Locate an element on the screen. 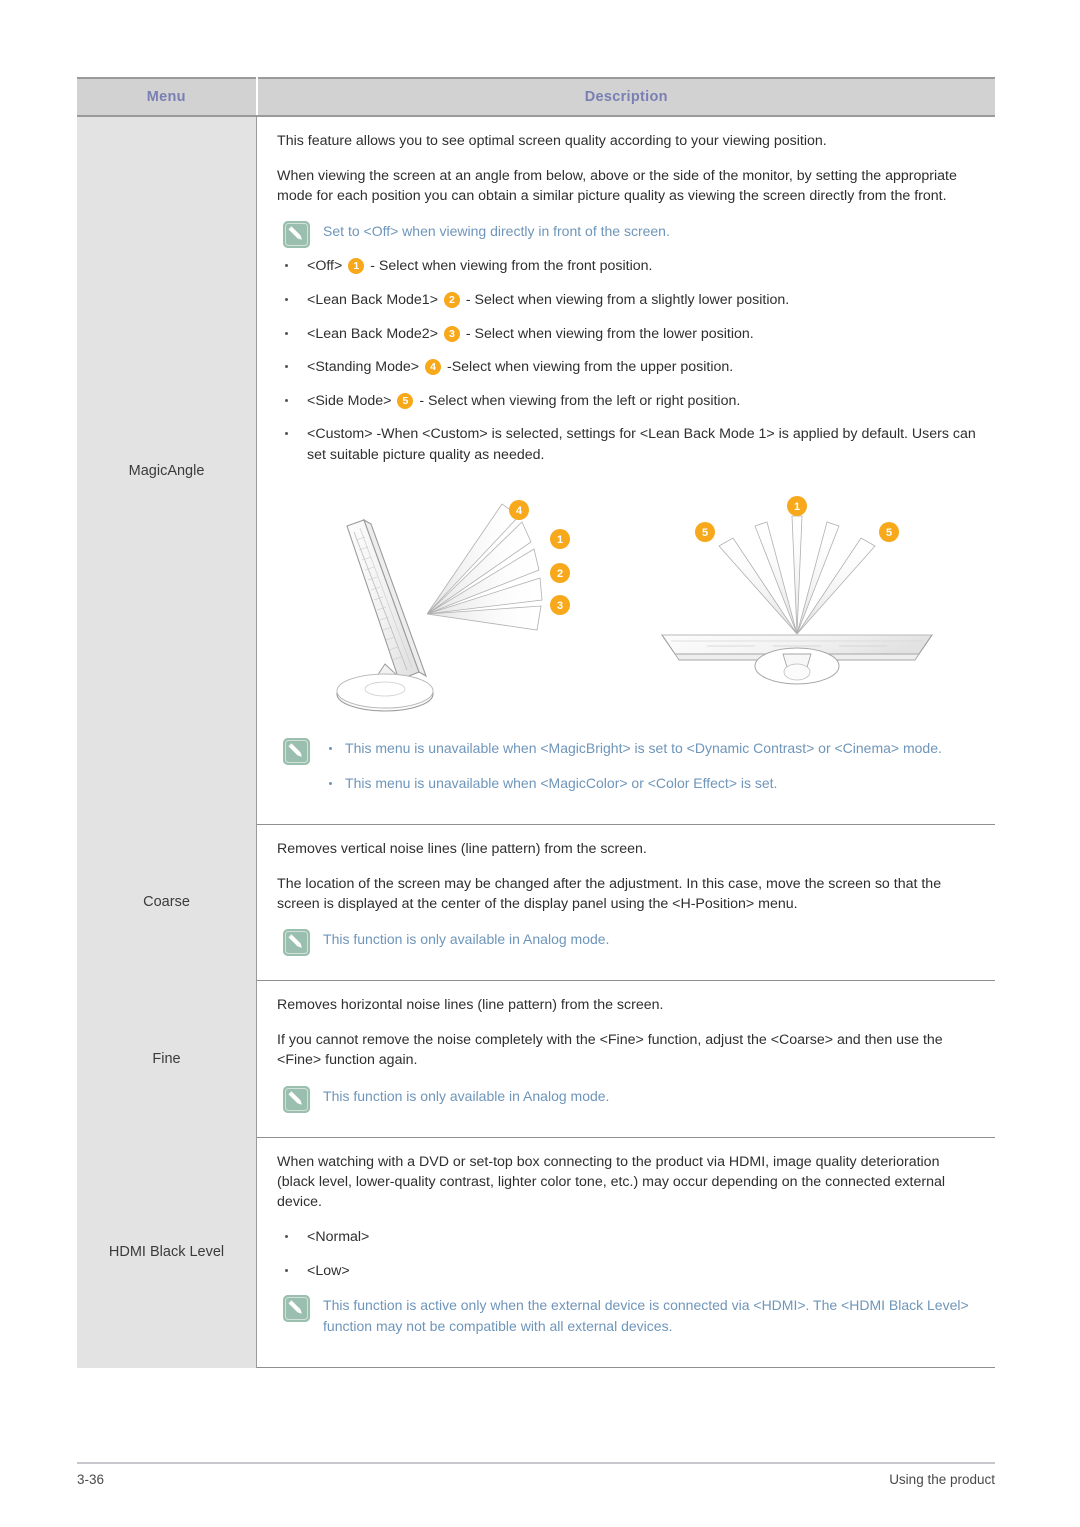 The width and height of the screenshot is (1080, 1527). option-label: <Custom> is located at coordinates (340, 434).